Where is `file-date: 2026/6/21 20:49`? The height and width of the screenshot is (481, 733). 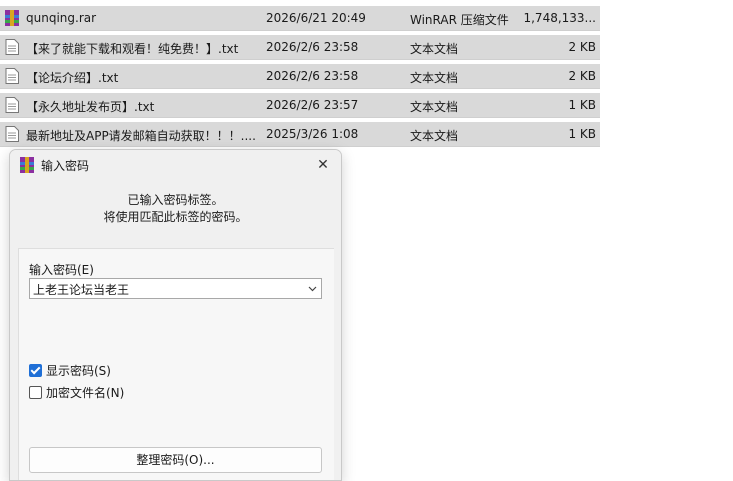
file-date: 2026/6/21 20:49 is located at coordinates (316, 18).